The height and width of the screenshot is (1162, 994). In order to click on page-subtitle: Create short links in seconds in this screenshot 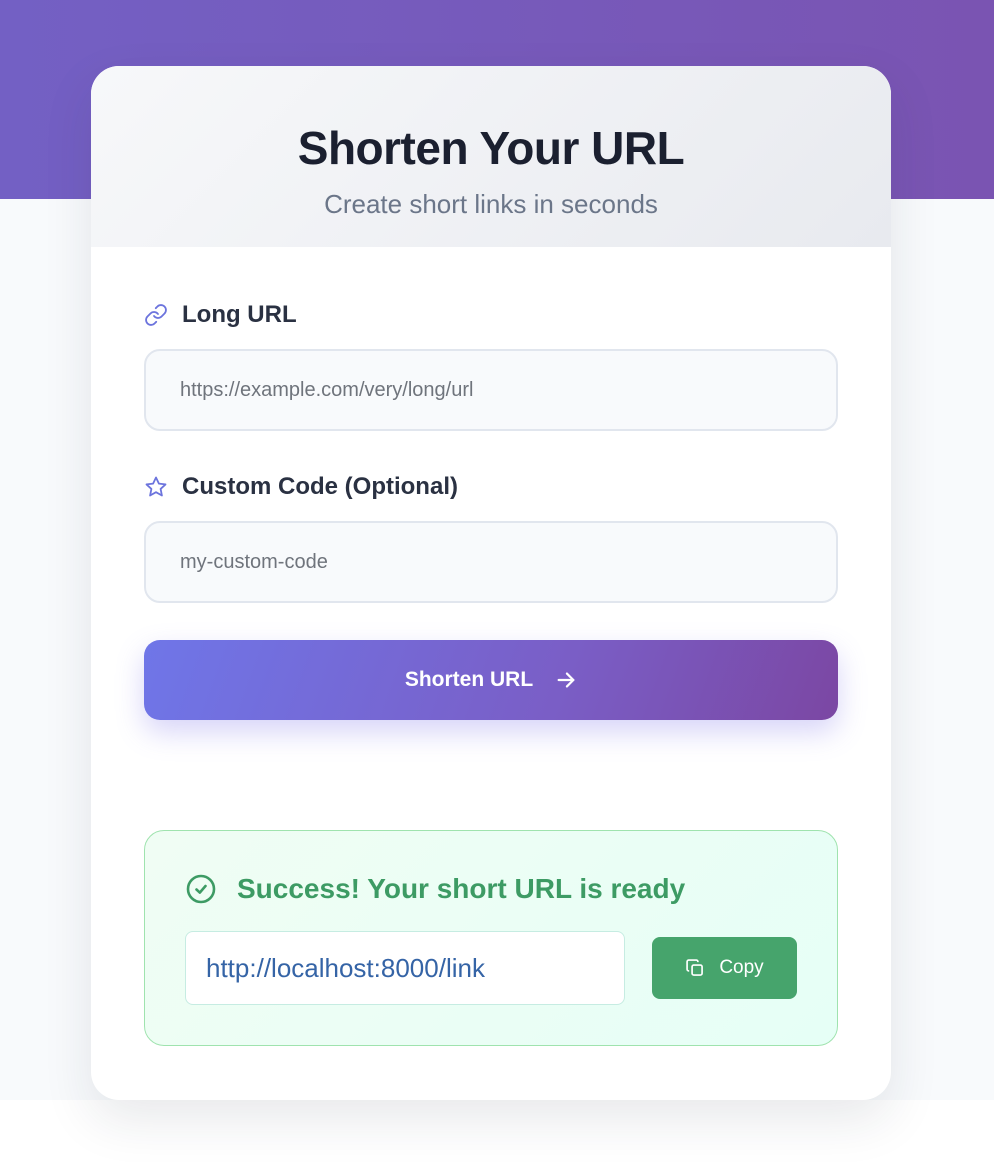, I will do `click(491, 204)`.